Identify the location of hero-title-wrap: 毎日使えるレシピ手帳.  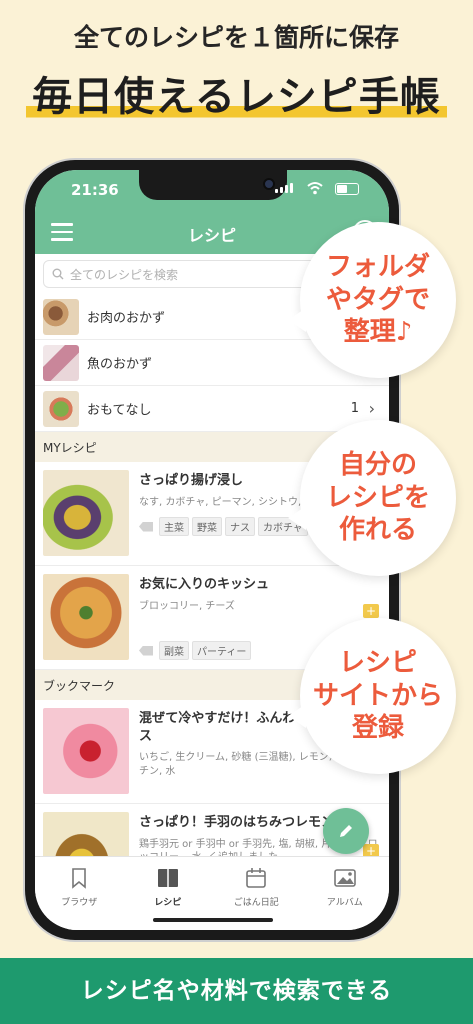
(236, 93).